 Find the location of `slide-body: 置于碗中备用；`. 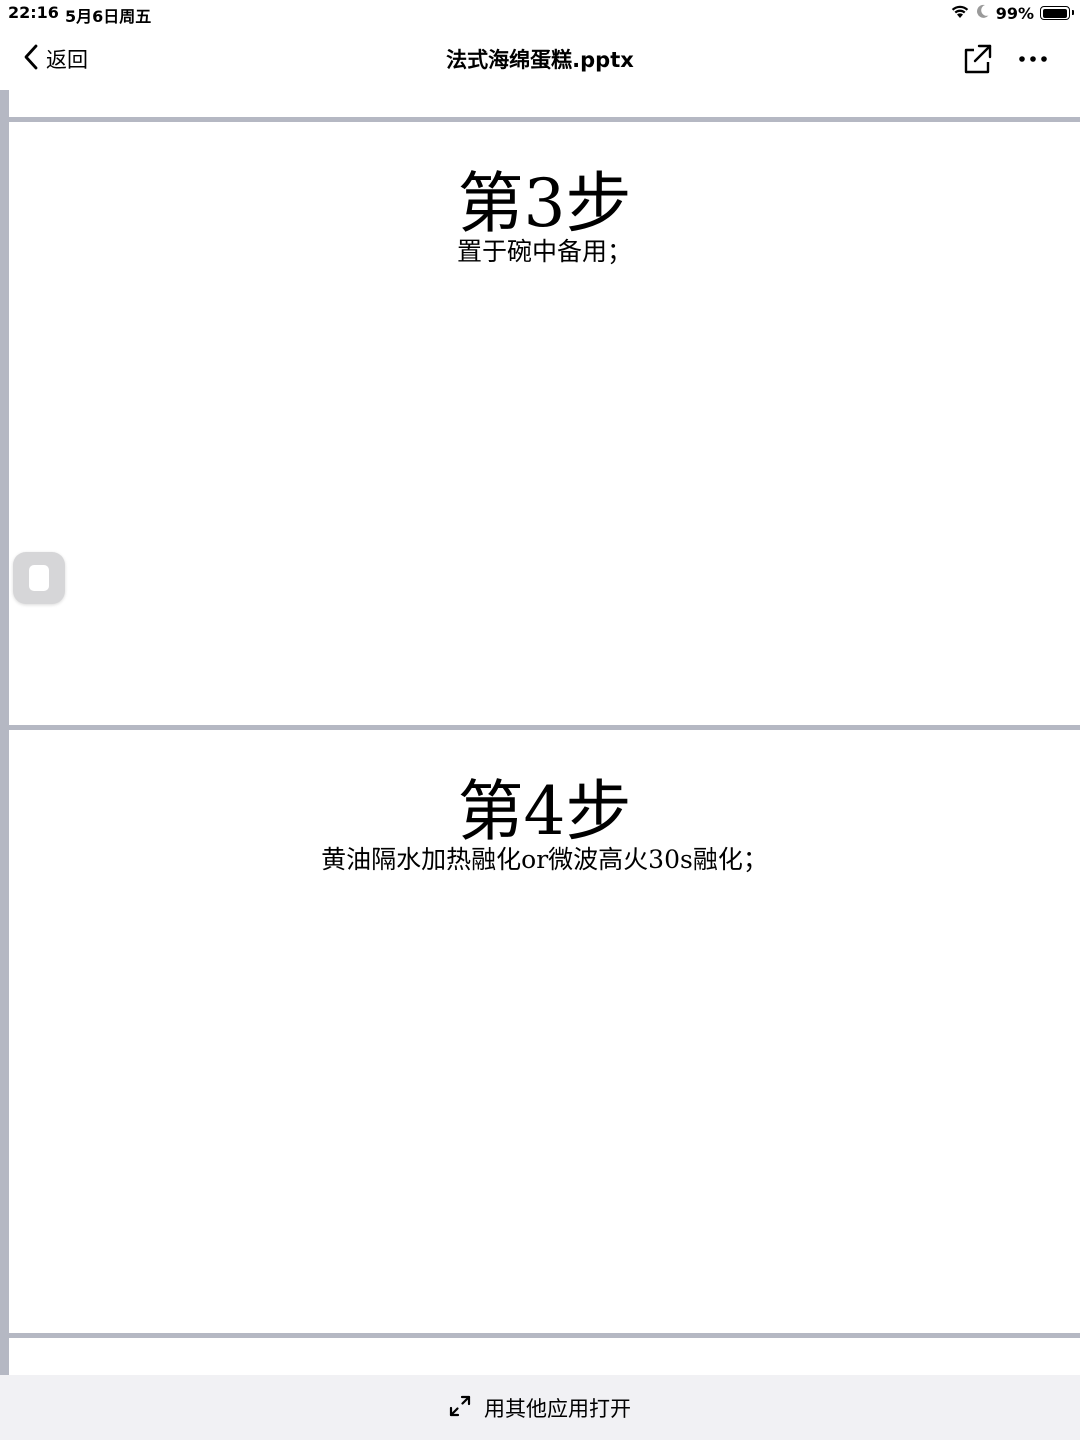

slide-body: 置于碗中备用； is located at coordinates (544, 251).